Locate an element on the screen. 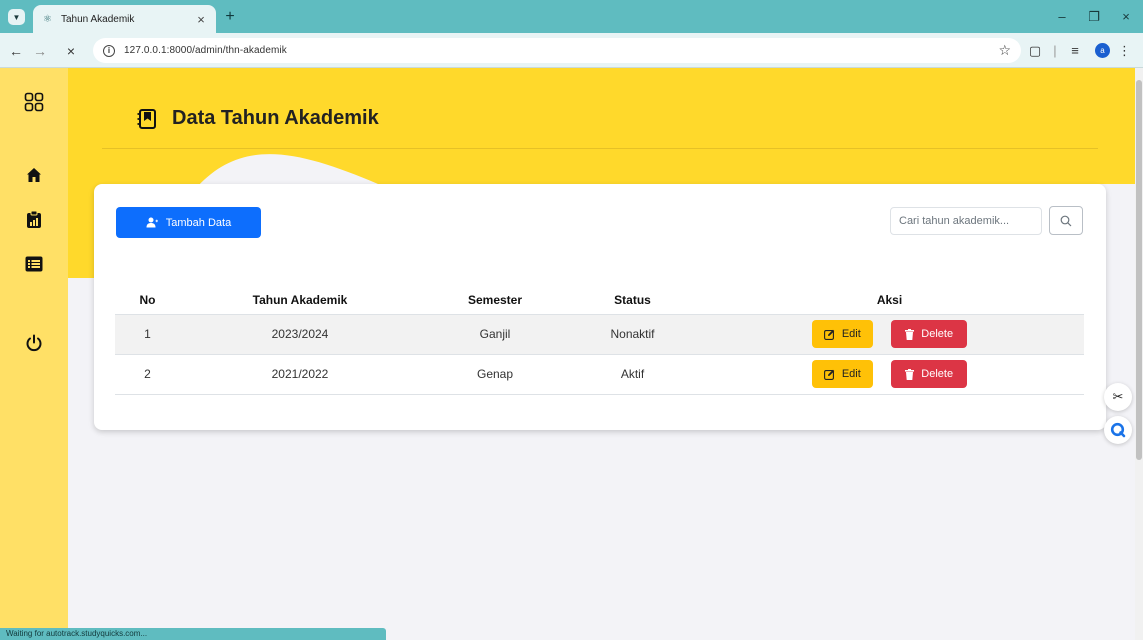 The width and height of the screenshot is (1143, 640). restore-icon: ❐ is located at coordinates (1094, 17).